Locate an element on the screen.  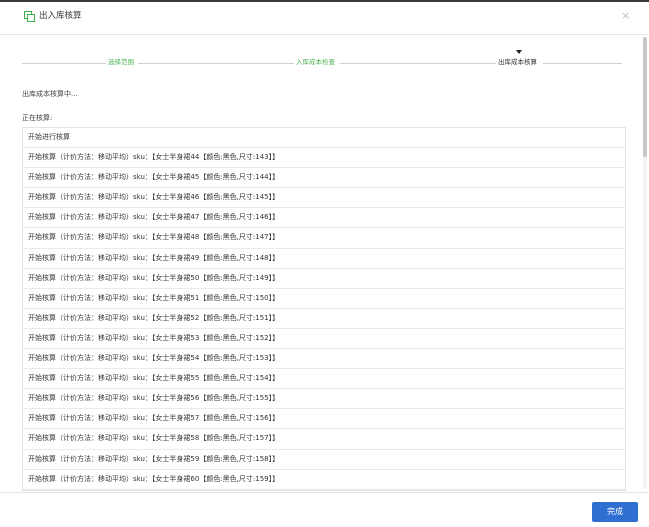
current-step-marker-icon is located at coordinates (519, 52).